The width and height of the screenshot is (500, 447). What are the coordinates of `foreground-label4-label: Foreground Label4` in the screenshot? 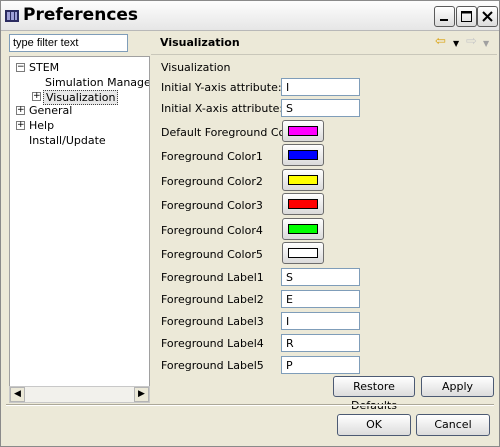 It's located at (212, 343).